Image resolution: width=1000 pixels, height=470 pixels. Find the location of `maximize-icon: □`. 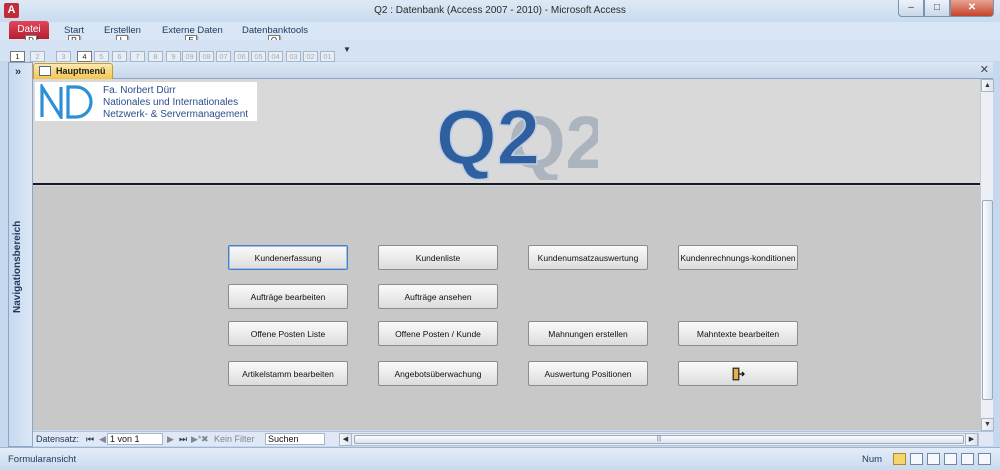

maximize-icon: □ is located at coordinates (937, 8).